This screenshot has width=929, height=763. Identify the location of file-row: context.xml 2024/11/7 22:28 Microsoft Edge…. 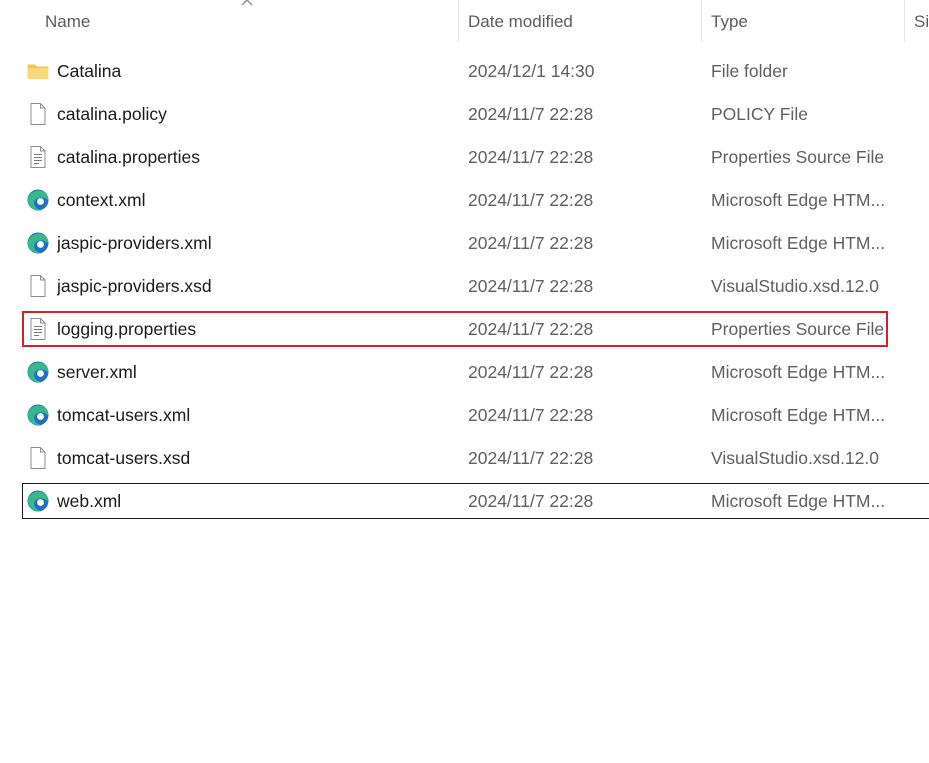
(475, 200).